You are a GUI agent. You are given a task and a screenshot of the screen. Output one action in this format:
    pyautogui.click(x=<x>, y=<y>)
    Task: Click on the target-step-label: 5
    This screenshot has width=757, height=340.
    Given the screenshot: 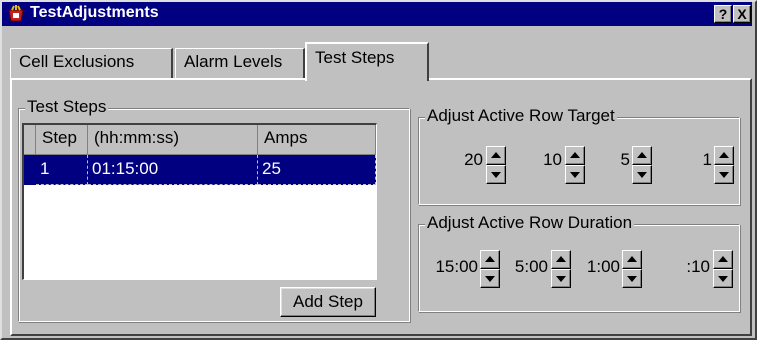 What is the action you would take?
    pyautogui.click(x=625, y=159)
    